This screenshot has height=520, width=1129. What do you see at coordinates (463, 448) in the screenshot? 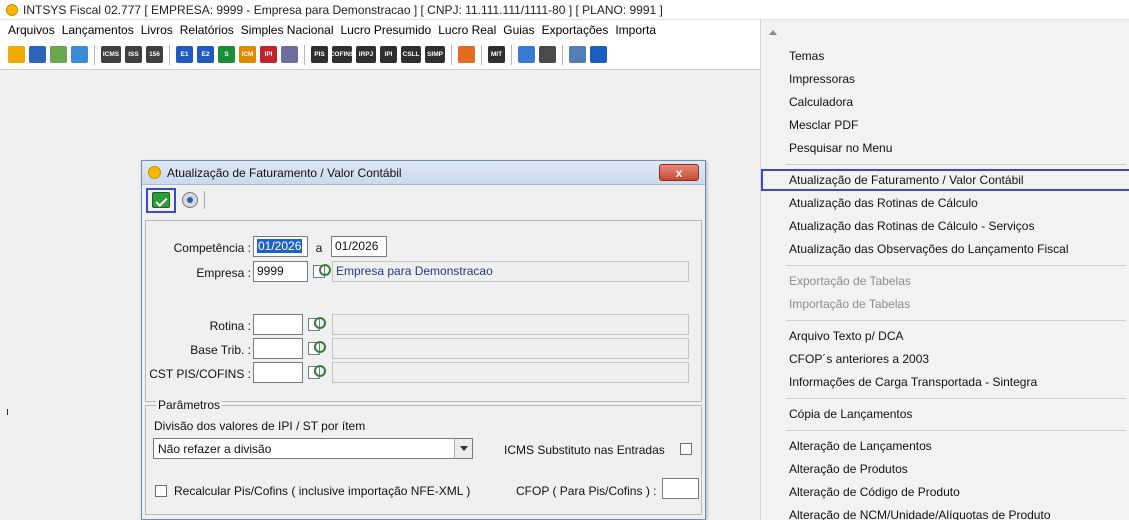
I see `chevron-down-icon` at bounding box center [463, 448].